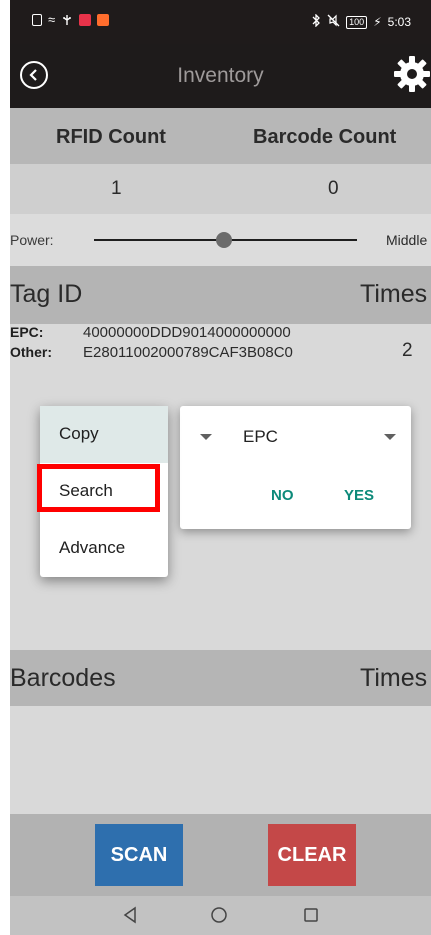  I want to click on tag-id-header: Tag ID, so click(46, 294).